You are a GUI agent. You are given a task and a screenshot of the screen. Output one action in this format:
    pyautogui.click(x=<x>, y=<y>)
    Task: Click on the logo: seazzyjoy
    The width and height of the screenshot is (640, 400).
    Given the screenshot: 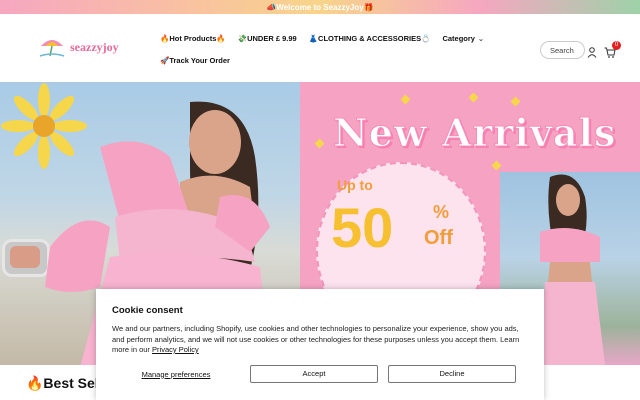 What is the action you would take?
    pyautogui.click(x=78, y=47)
    